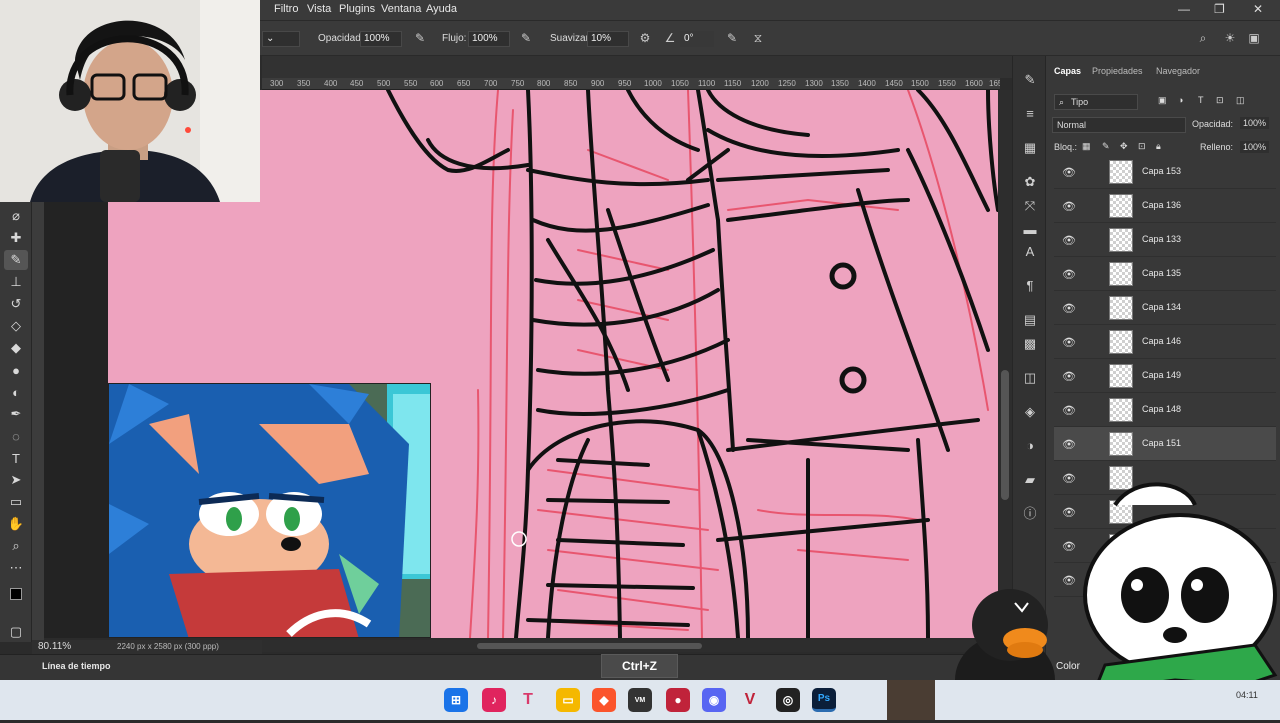 Image resolution: width=1280 pixels, height=723 pixels. What do you see at coordinates (1255, 123) in the screenshot?
I see `layer-opacity-value: 100%` at bounding box center [1255, 123].